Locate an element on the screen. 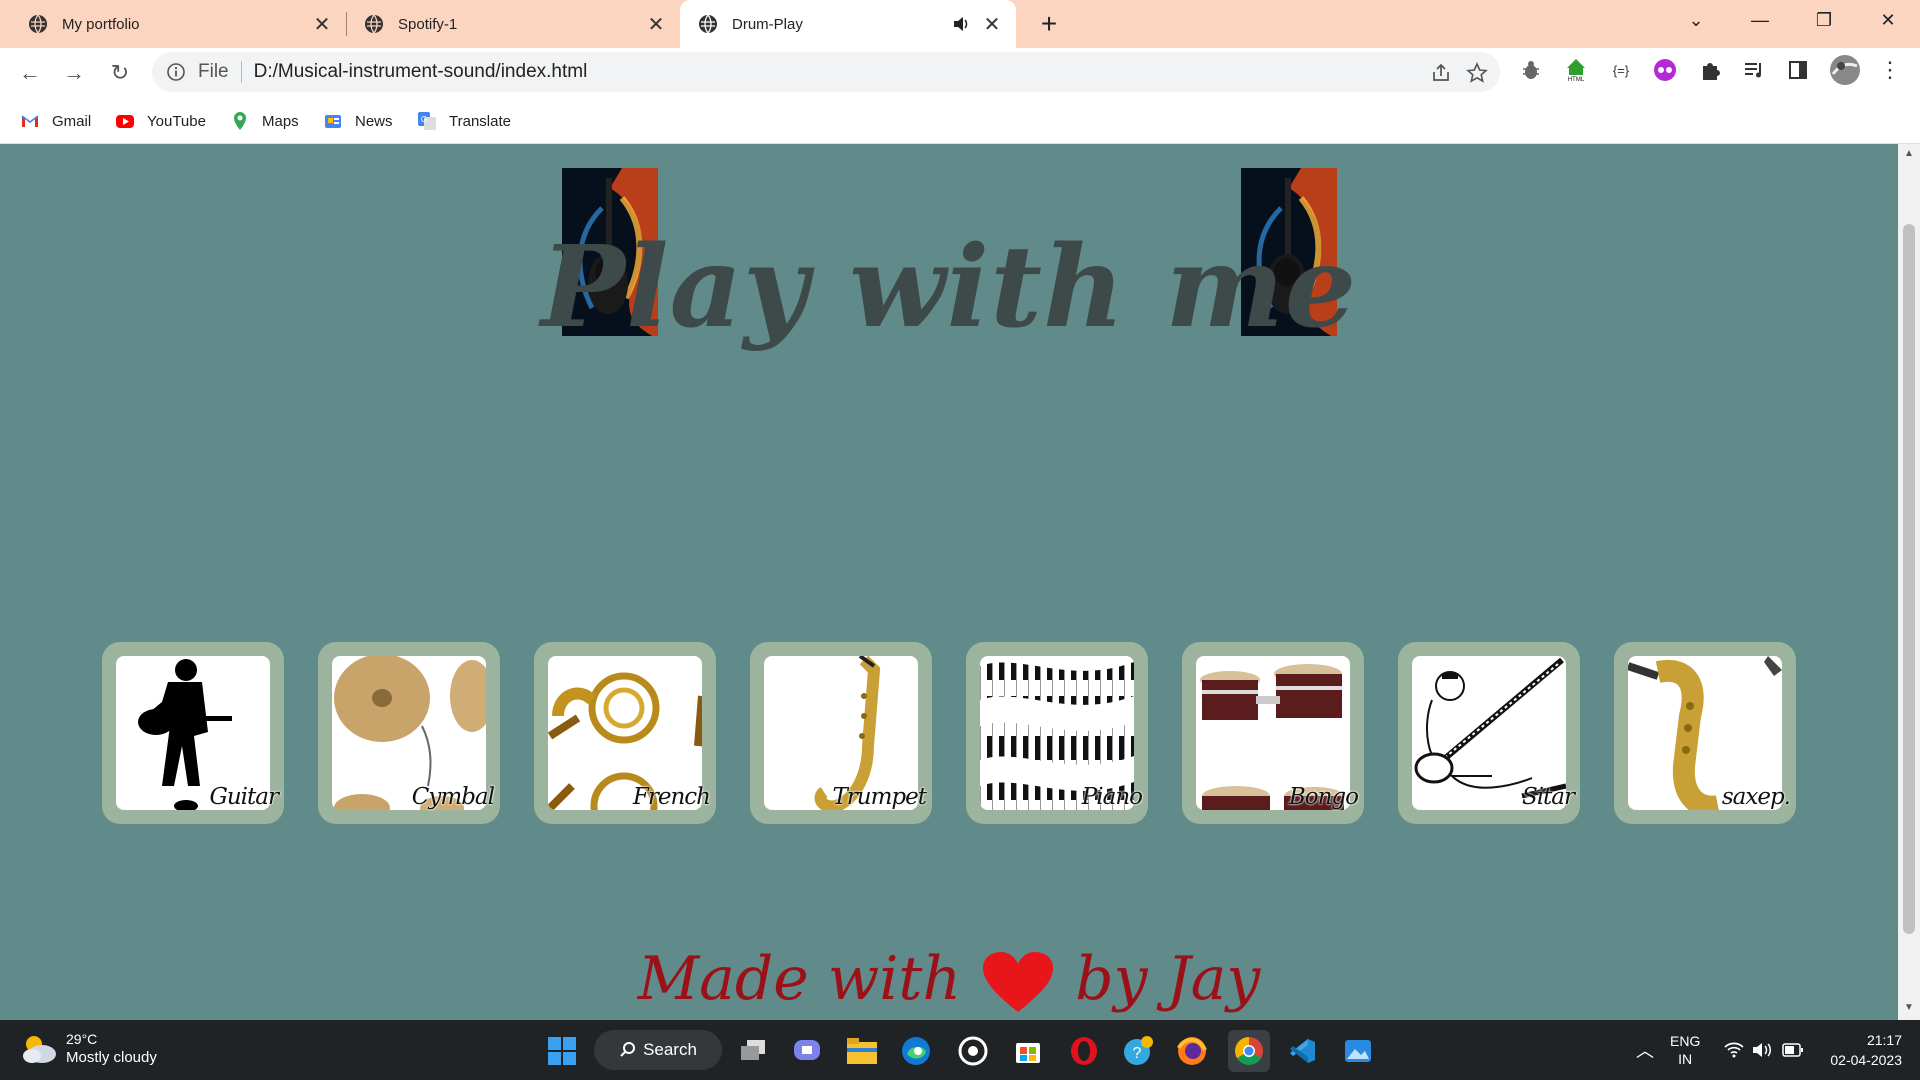 The width and height of the screenshot is (1920, 1080). teams-chat-icon is located at coordinates (808, 1051).